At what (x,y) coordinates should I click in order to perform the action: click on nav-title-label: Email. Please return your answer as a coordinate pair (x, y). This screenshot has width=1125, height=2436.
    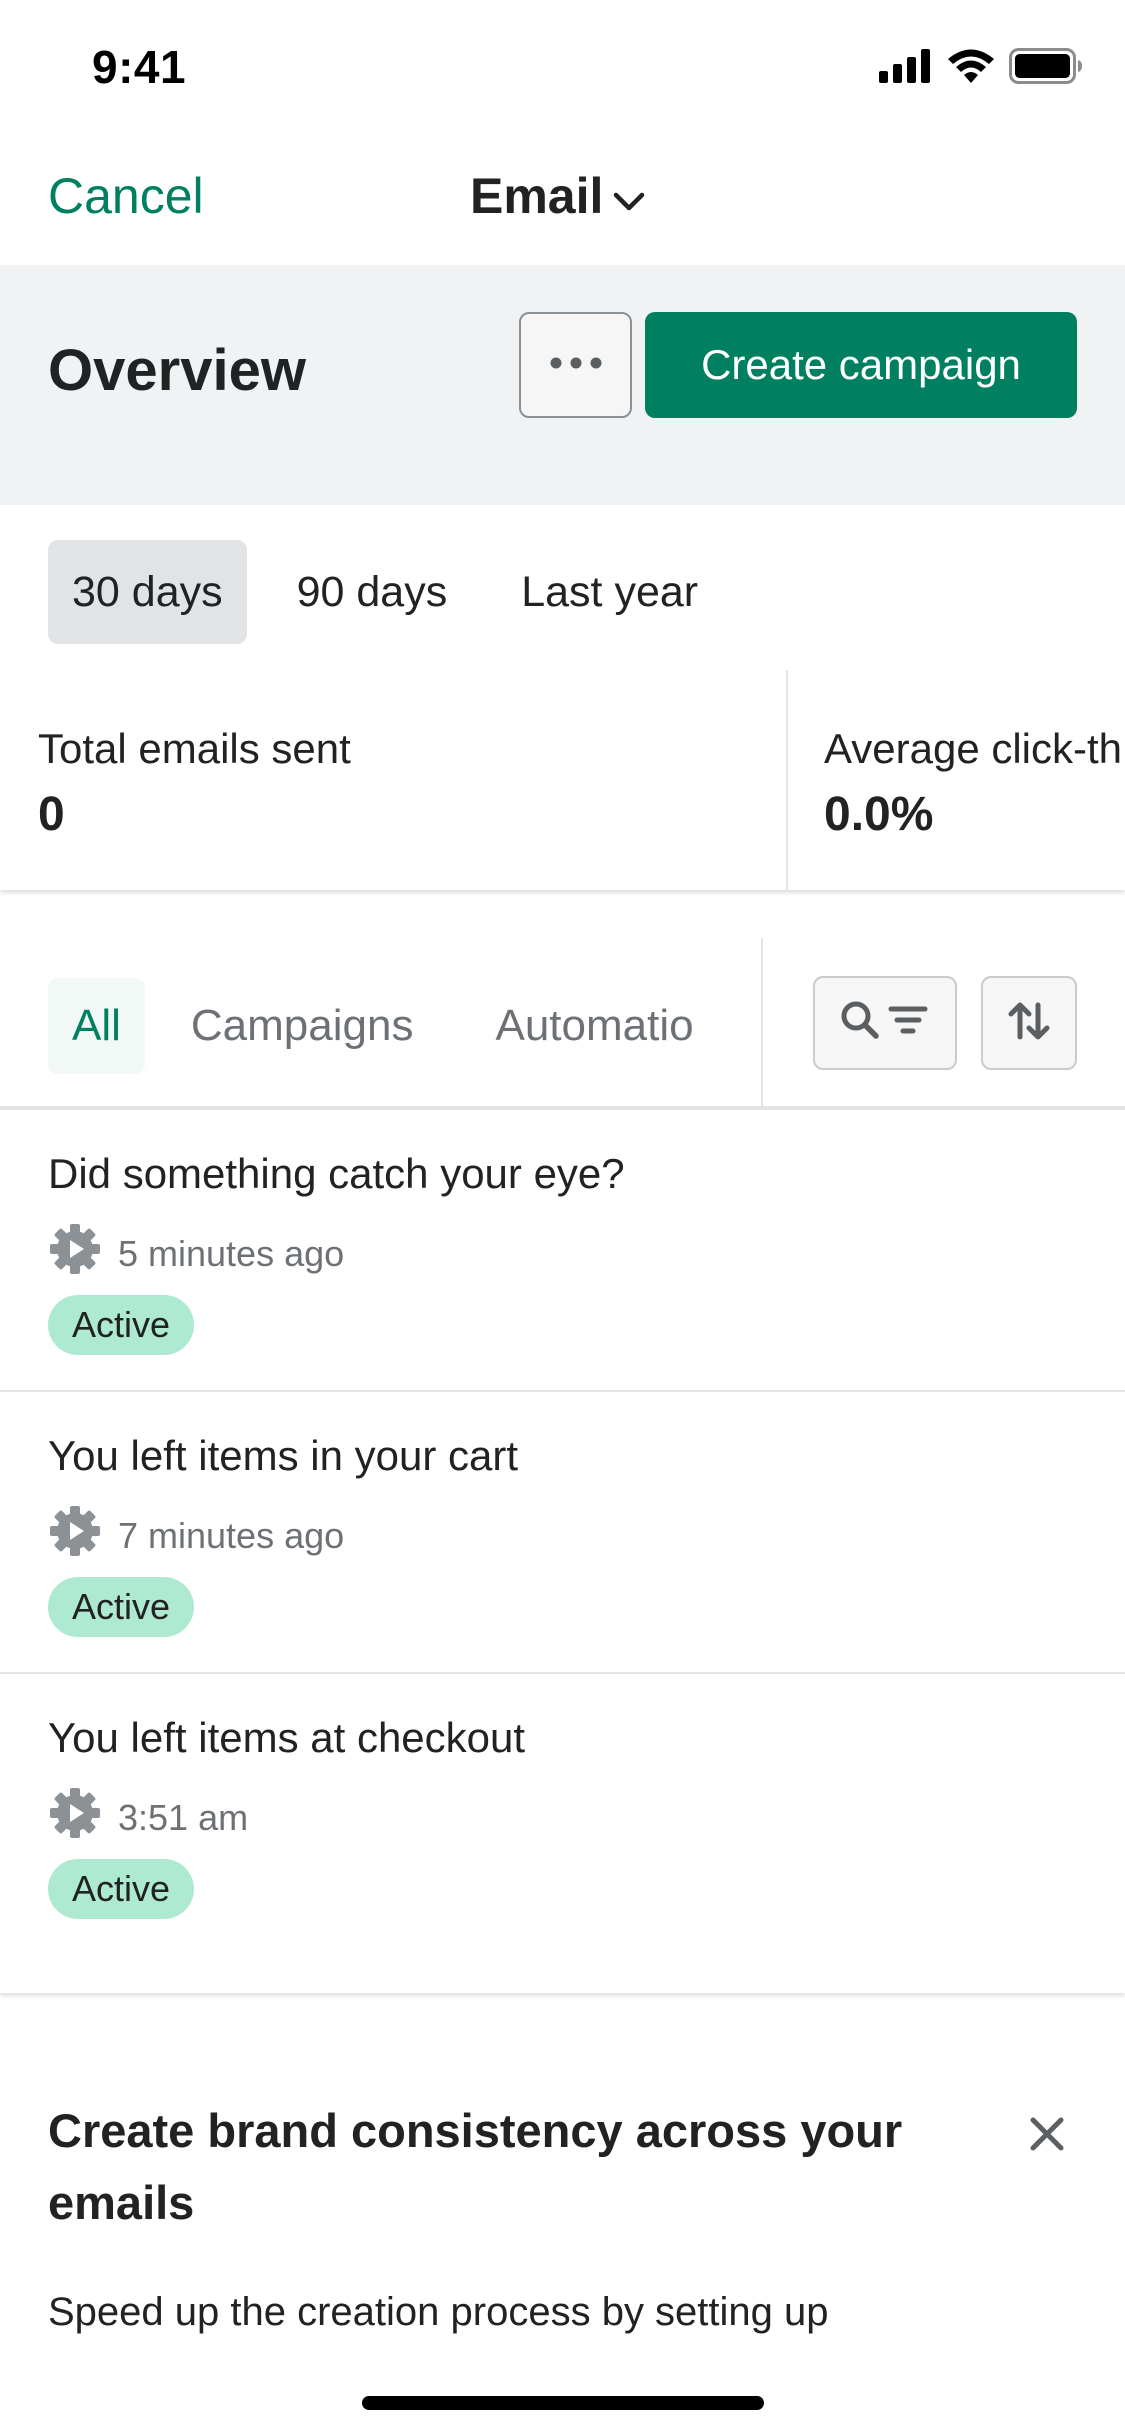
    Looking at the image, I should click on (537, 196).